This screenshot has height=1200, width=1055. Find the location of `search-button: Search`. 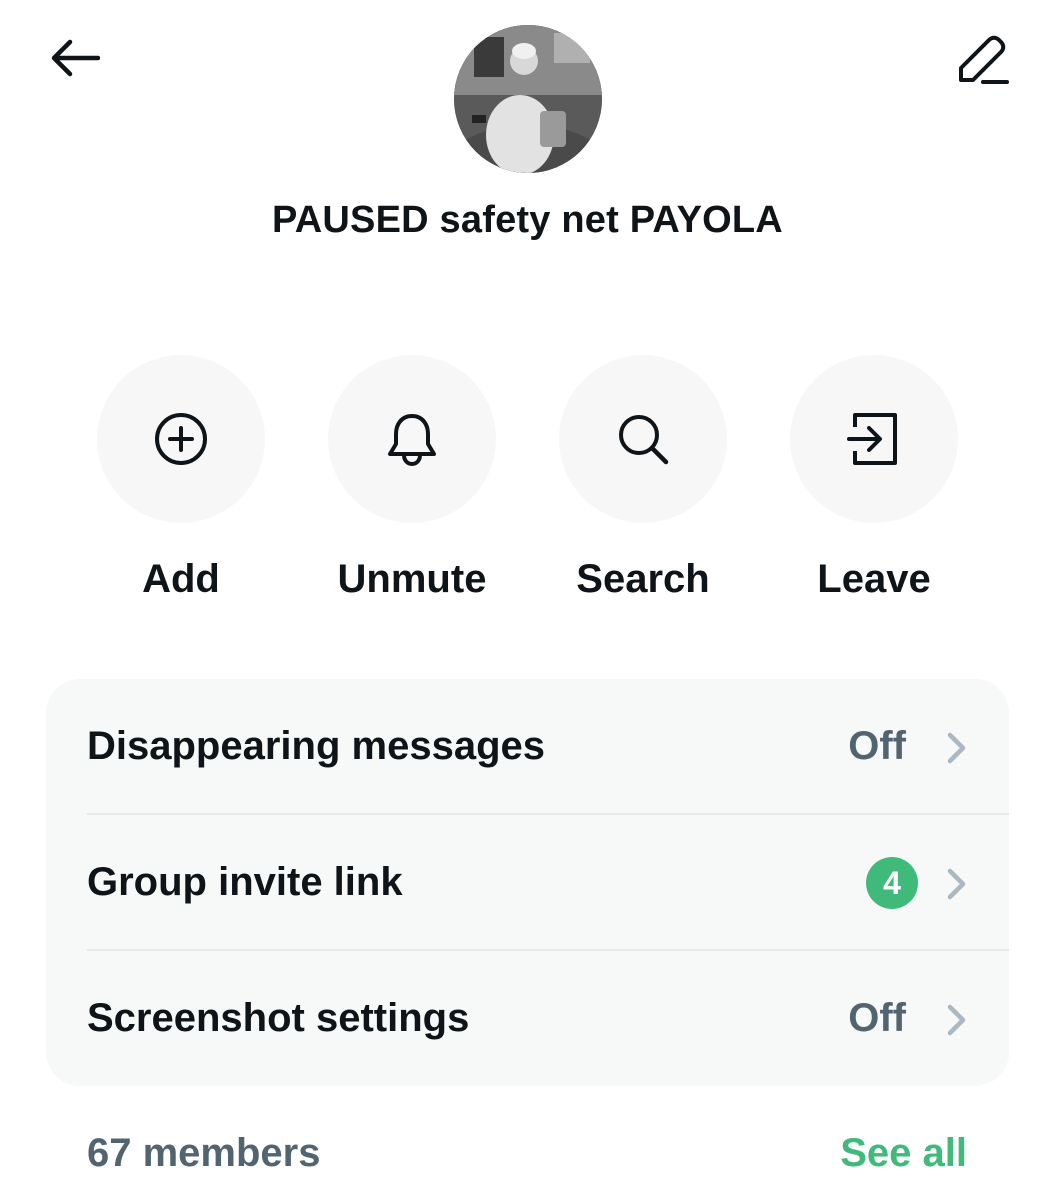

search-button: Search is located at coordinates (643, 478).